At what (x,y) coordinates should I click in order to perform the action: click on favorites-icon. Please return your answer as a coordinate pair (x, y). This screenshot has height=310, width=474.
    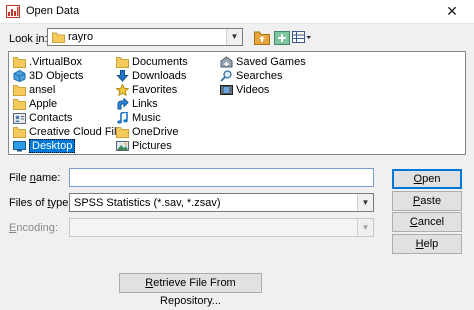
    Looking at the image, I should click on (122, 90).